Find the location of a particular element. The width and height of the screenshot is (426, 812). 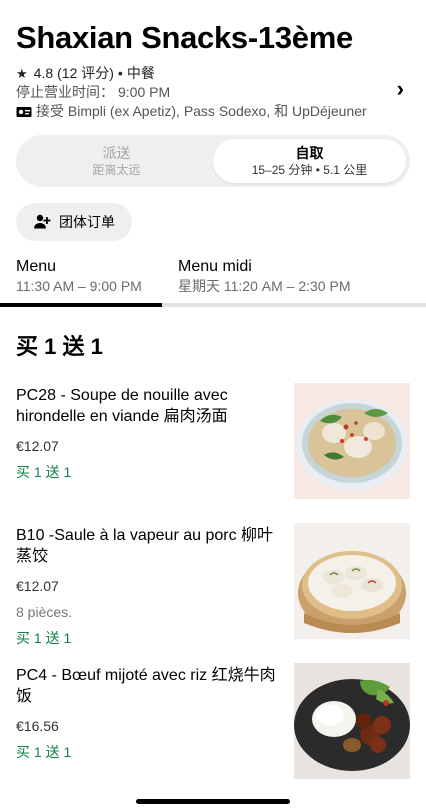

group-order-button: 团体订单 is located at coordinates (74, 222).